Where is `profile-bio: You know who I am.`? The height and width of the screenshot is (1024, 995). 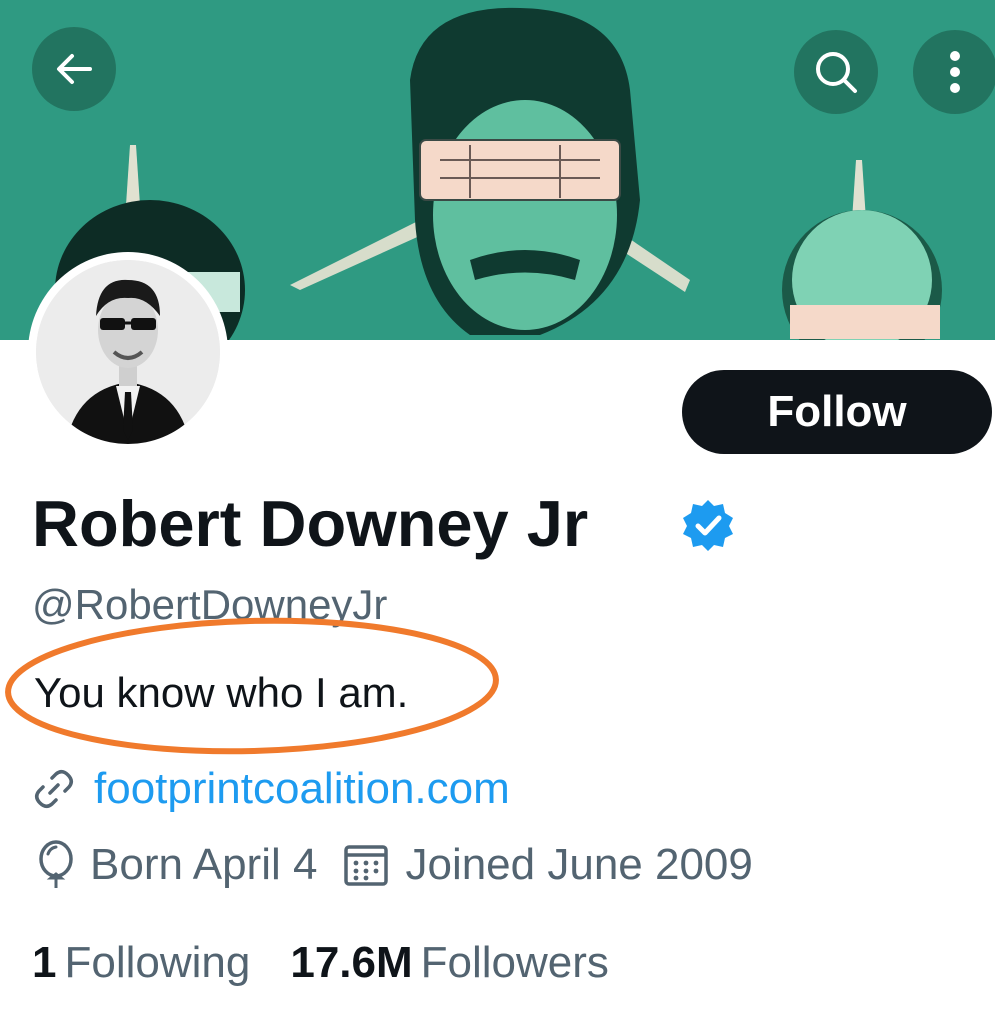
profile-bio: You know who I am. is located at coordinates (221, 692).